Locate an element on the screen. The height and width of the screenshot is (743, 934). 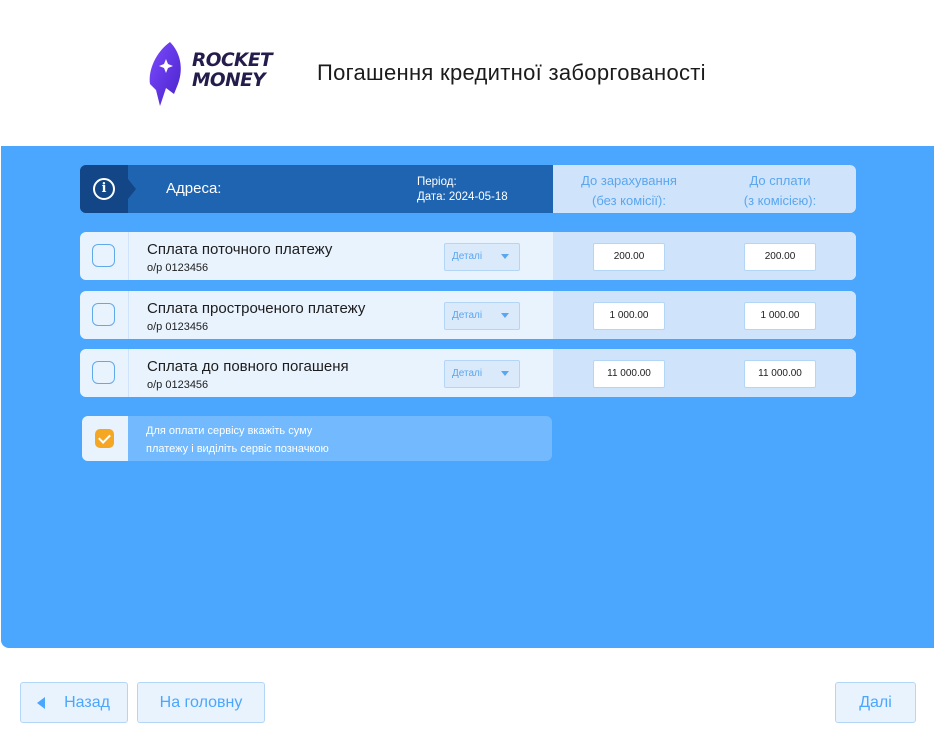
home-button-label: На головну is located at coordinates (201, 702).